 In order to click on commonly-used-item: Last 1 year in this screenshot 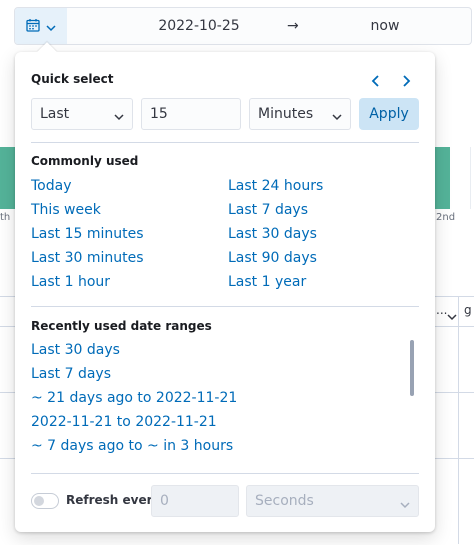, I will do `click(267, 282)`.